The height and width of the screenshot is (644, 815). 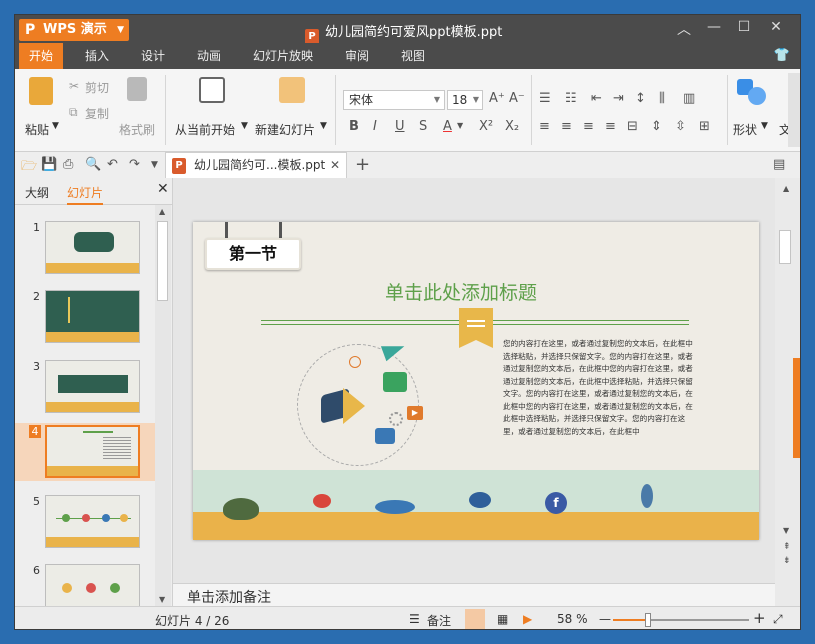 I want to click on slide-title: 单击此处添加标题, so click(x=461, y=291).